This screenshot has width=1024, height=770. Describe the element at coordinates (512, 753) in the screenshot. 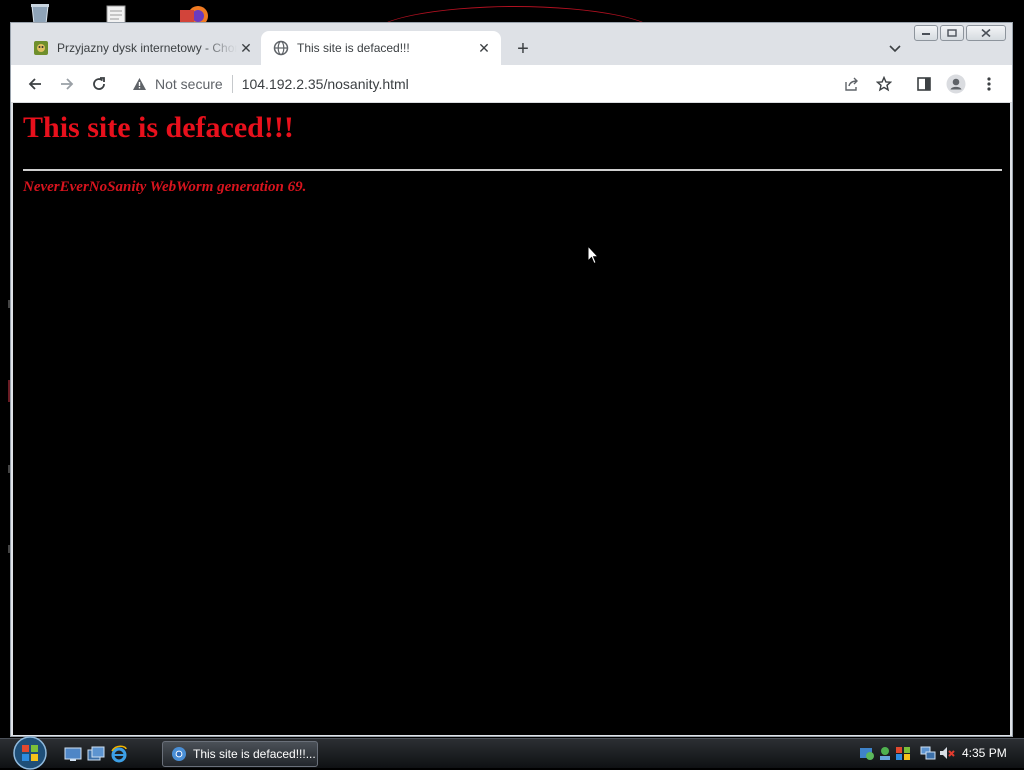

I see `taskbar: This site is defaced!!!... 4:35 PM` at that location.